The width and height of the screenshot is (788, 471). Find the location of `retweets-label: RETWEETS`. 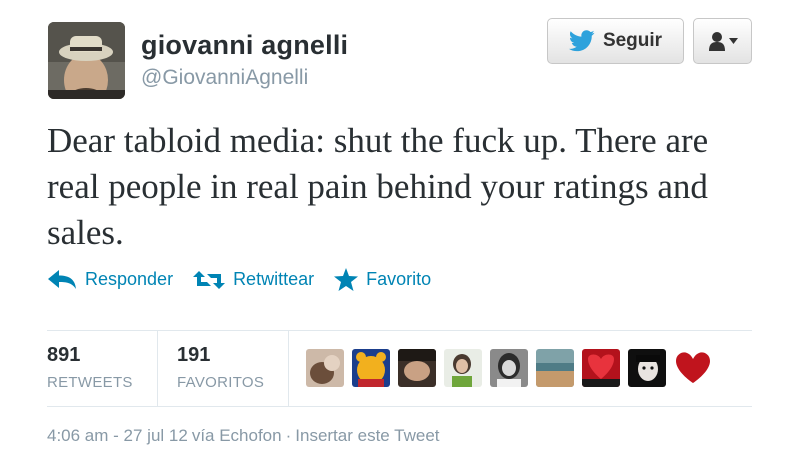

retweets-label: RETWEETS is located at coordinates (90, 382).